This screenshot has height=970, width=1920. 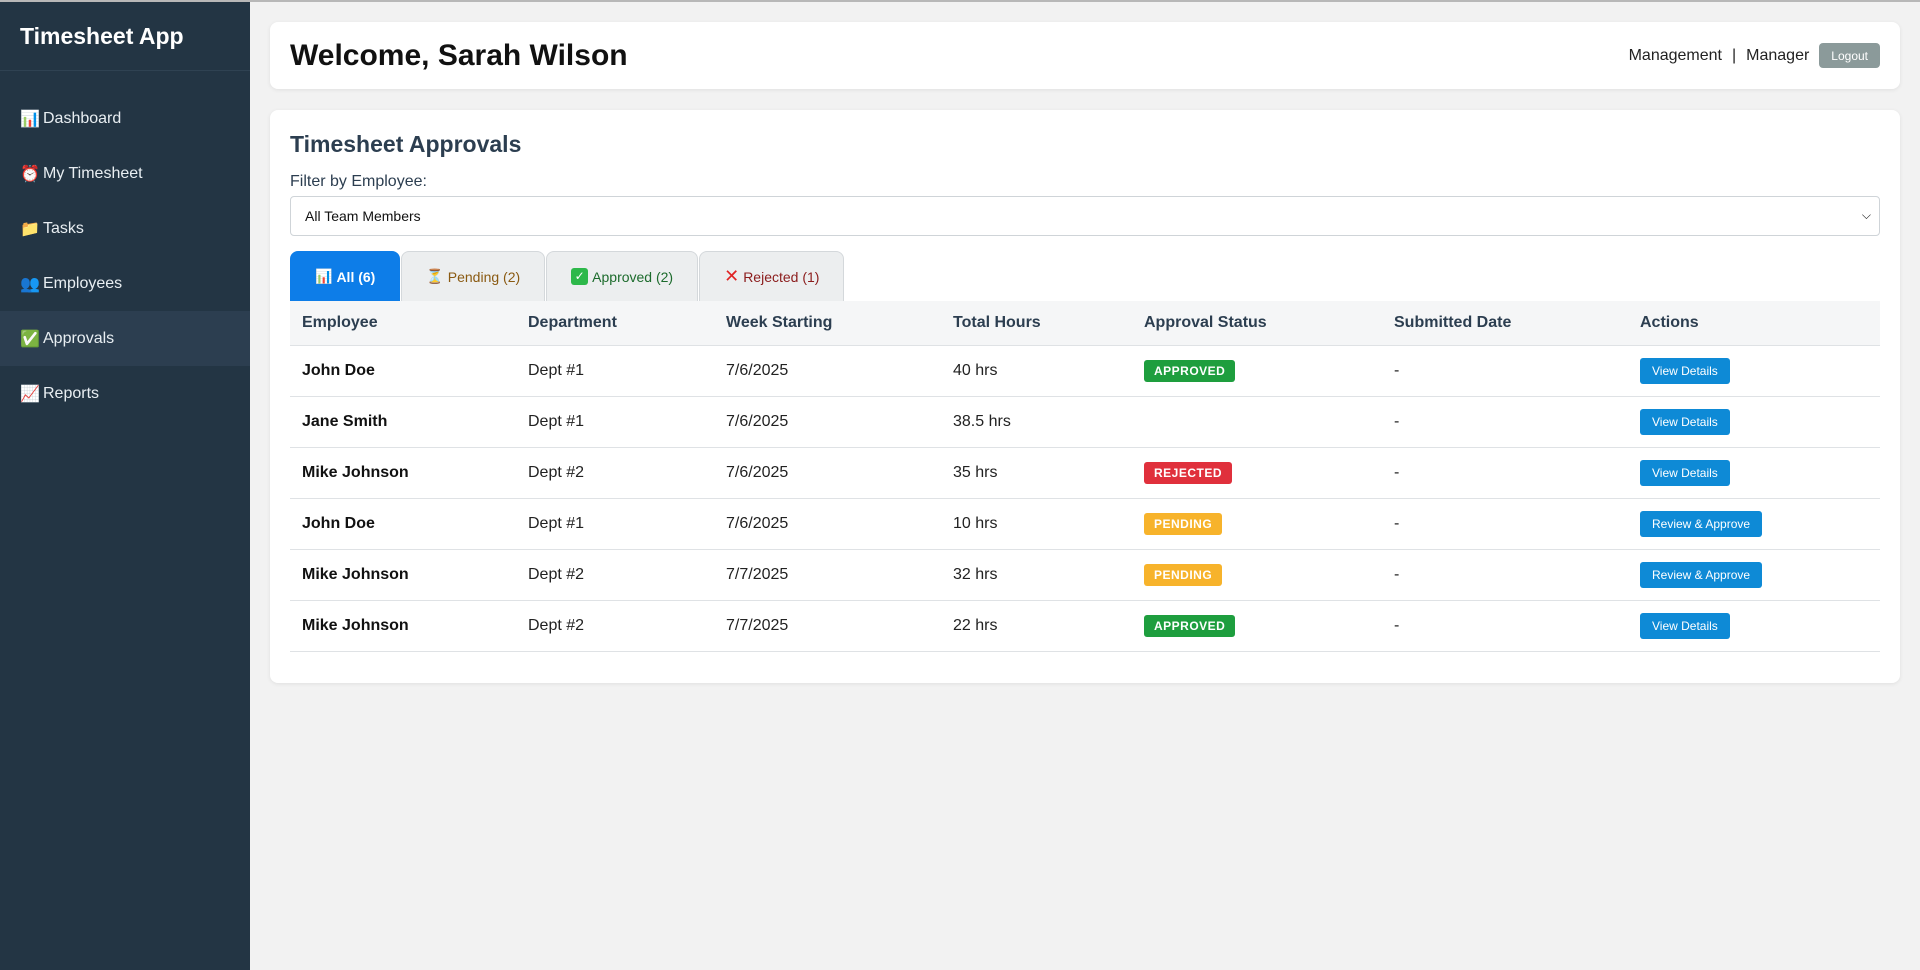 I want to click on user-info: Management | Manager Logout, so click(x=1754, y=55).